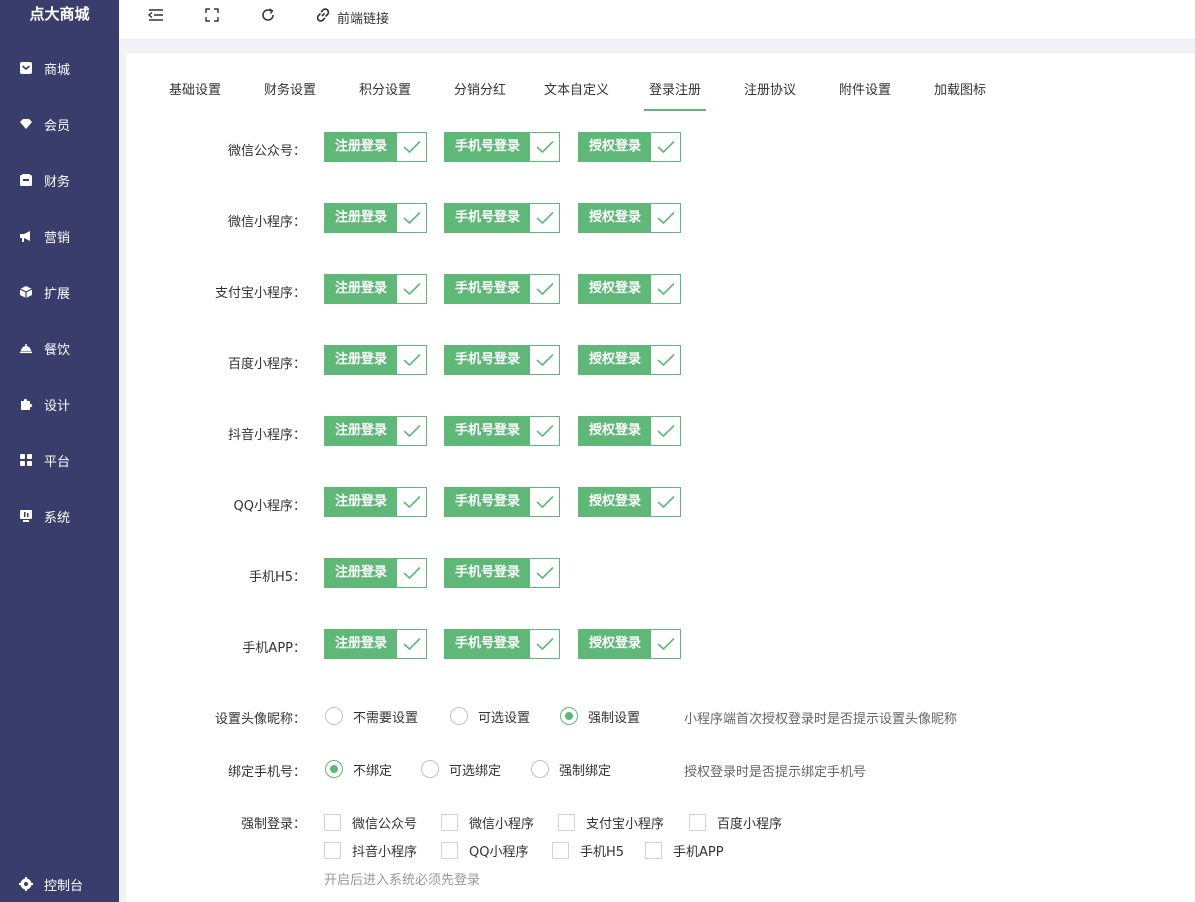 The image size is (1195, 902). Describe the element at coordinates (480, 95) in the screenshot. I see `tab-distribution: 分销分红` at that location.